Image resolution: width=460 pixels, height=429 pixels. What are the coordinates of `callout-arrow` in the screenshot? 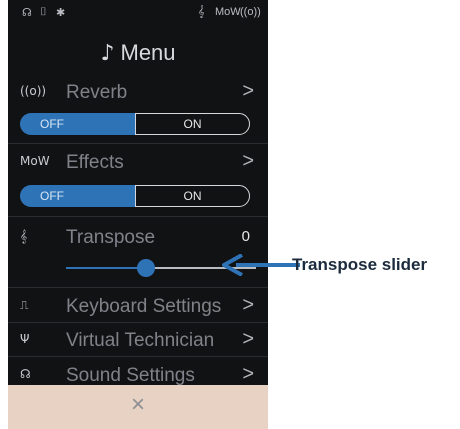 It's located at (261, 265).